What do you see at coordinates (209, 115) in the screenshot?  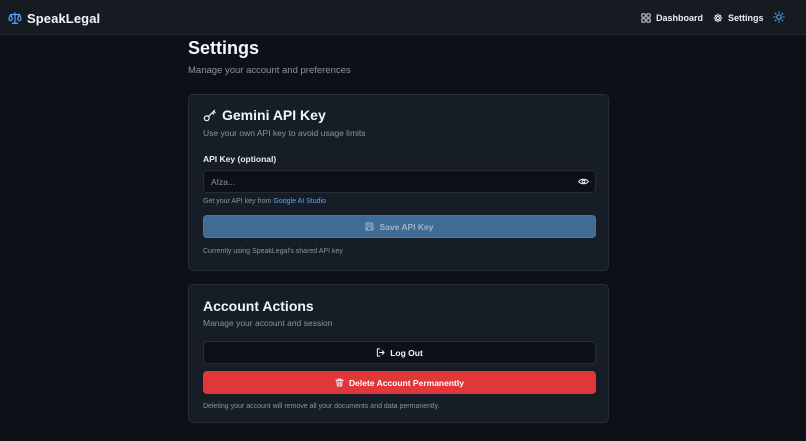 I see `key-icon` at bounding box center [209, 115].